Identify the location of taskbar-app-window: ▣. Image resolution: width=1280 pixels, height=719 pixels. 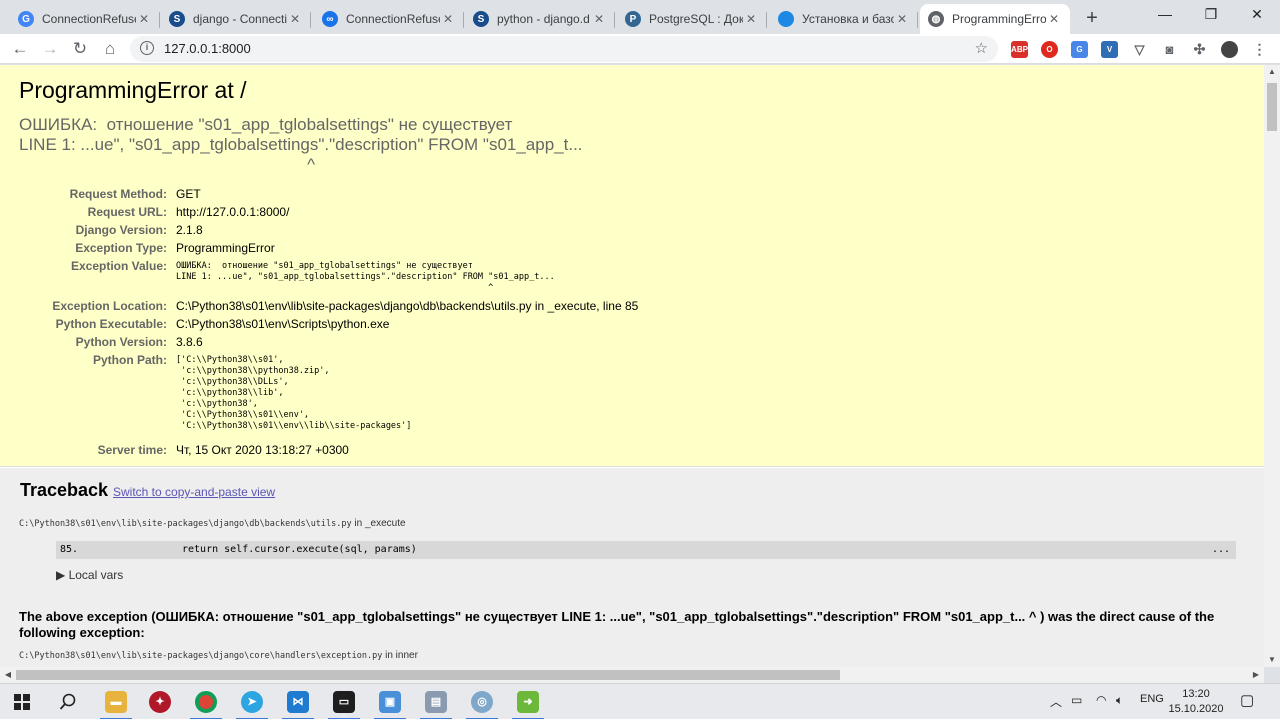
(390, 701).